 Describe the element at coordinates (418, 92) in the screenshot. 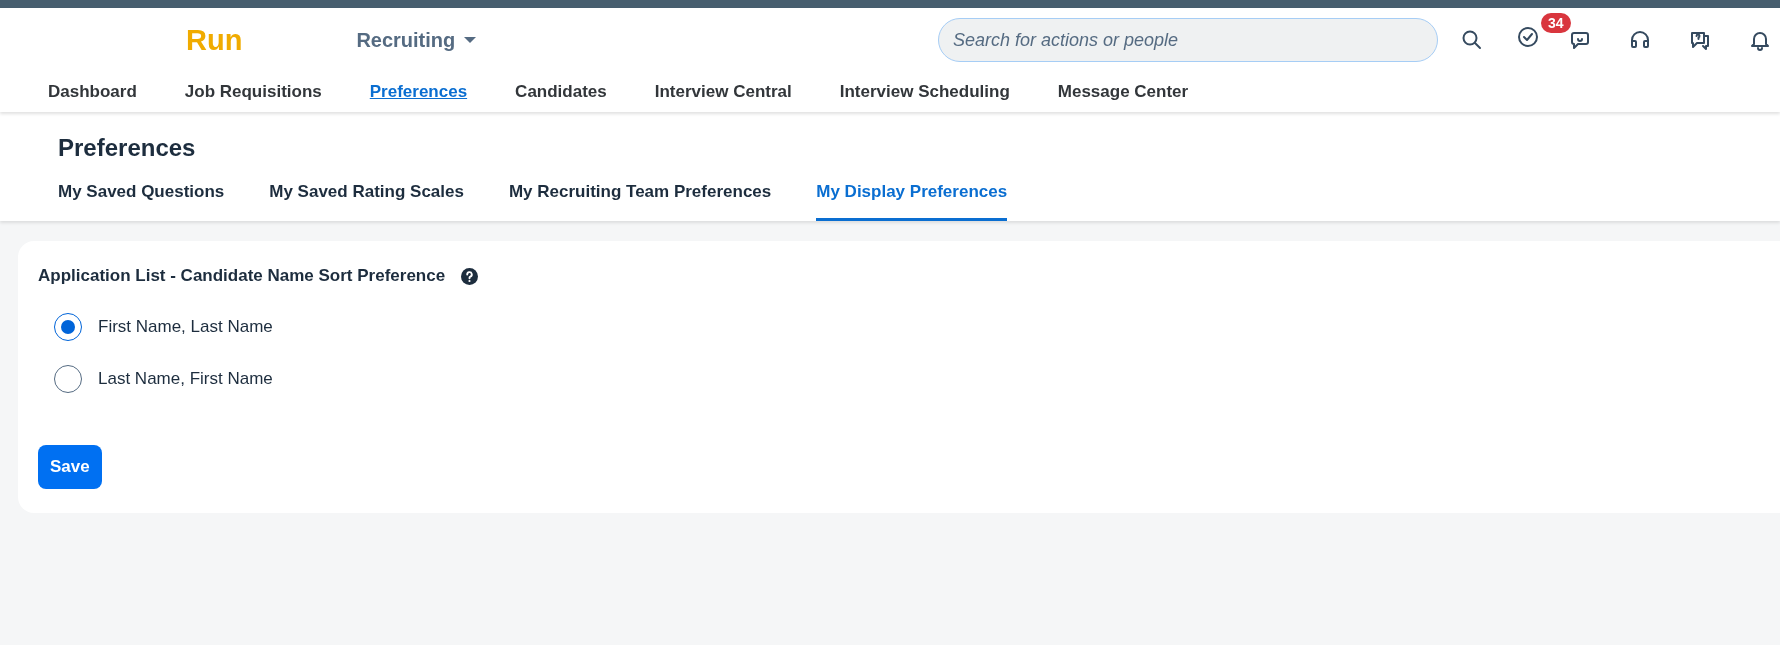

I see `nav-link: Preferences` at that location.